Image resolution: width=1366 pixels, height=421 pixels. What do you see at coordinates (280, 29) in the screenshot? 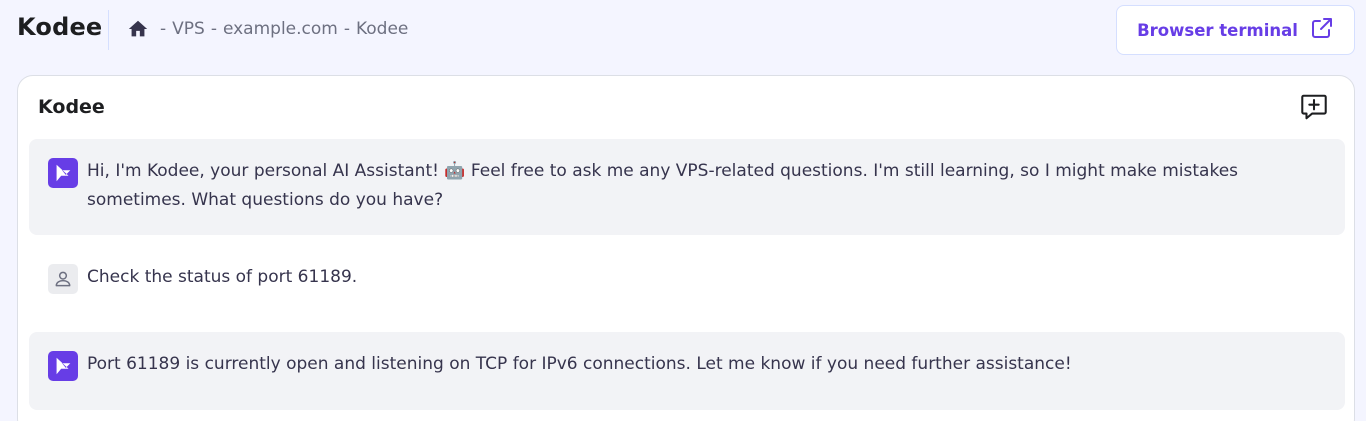
I see `breadcrumb-item-domain: example.com` at bounding box center [280, 29].